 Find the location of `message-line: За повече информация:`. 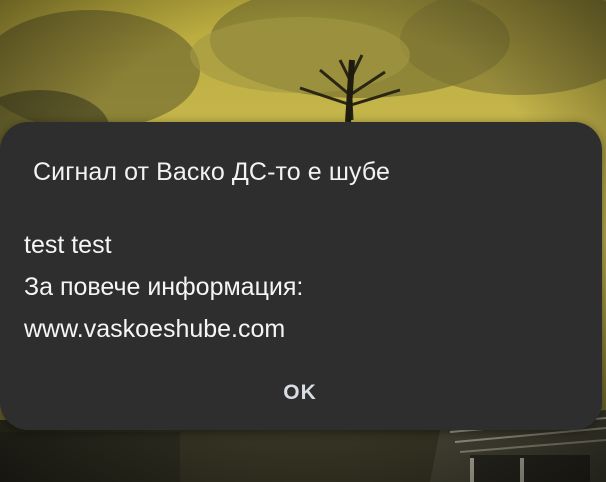

message-line: За повече информация: is located at coordinates (164, 287).